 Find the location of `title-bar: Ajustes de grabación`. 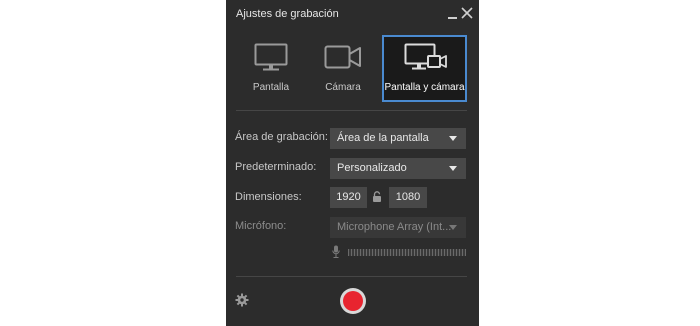

title-bar: Ajustes de grabación is located at coordinates (352, 15).